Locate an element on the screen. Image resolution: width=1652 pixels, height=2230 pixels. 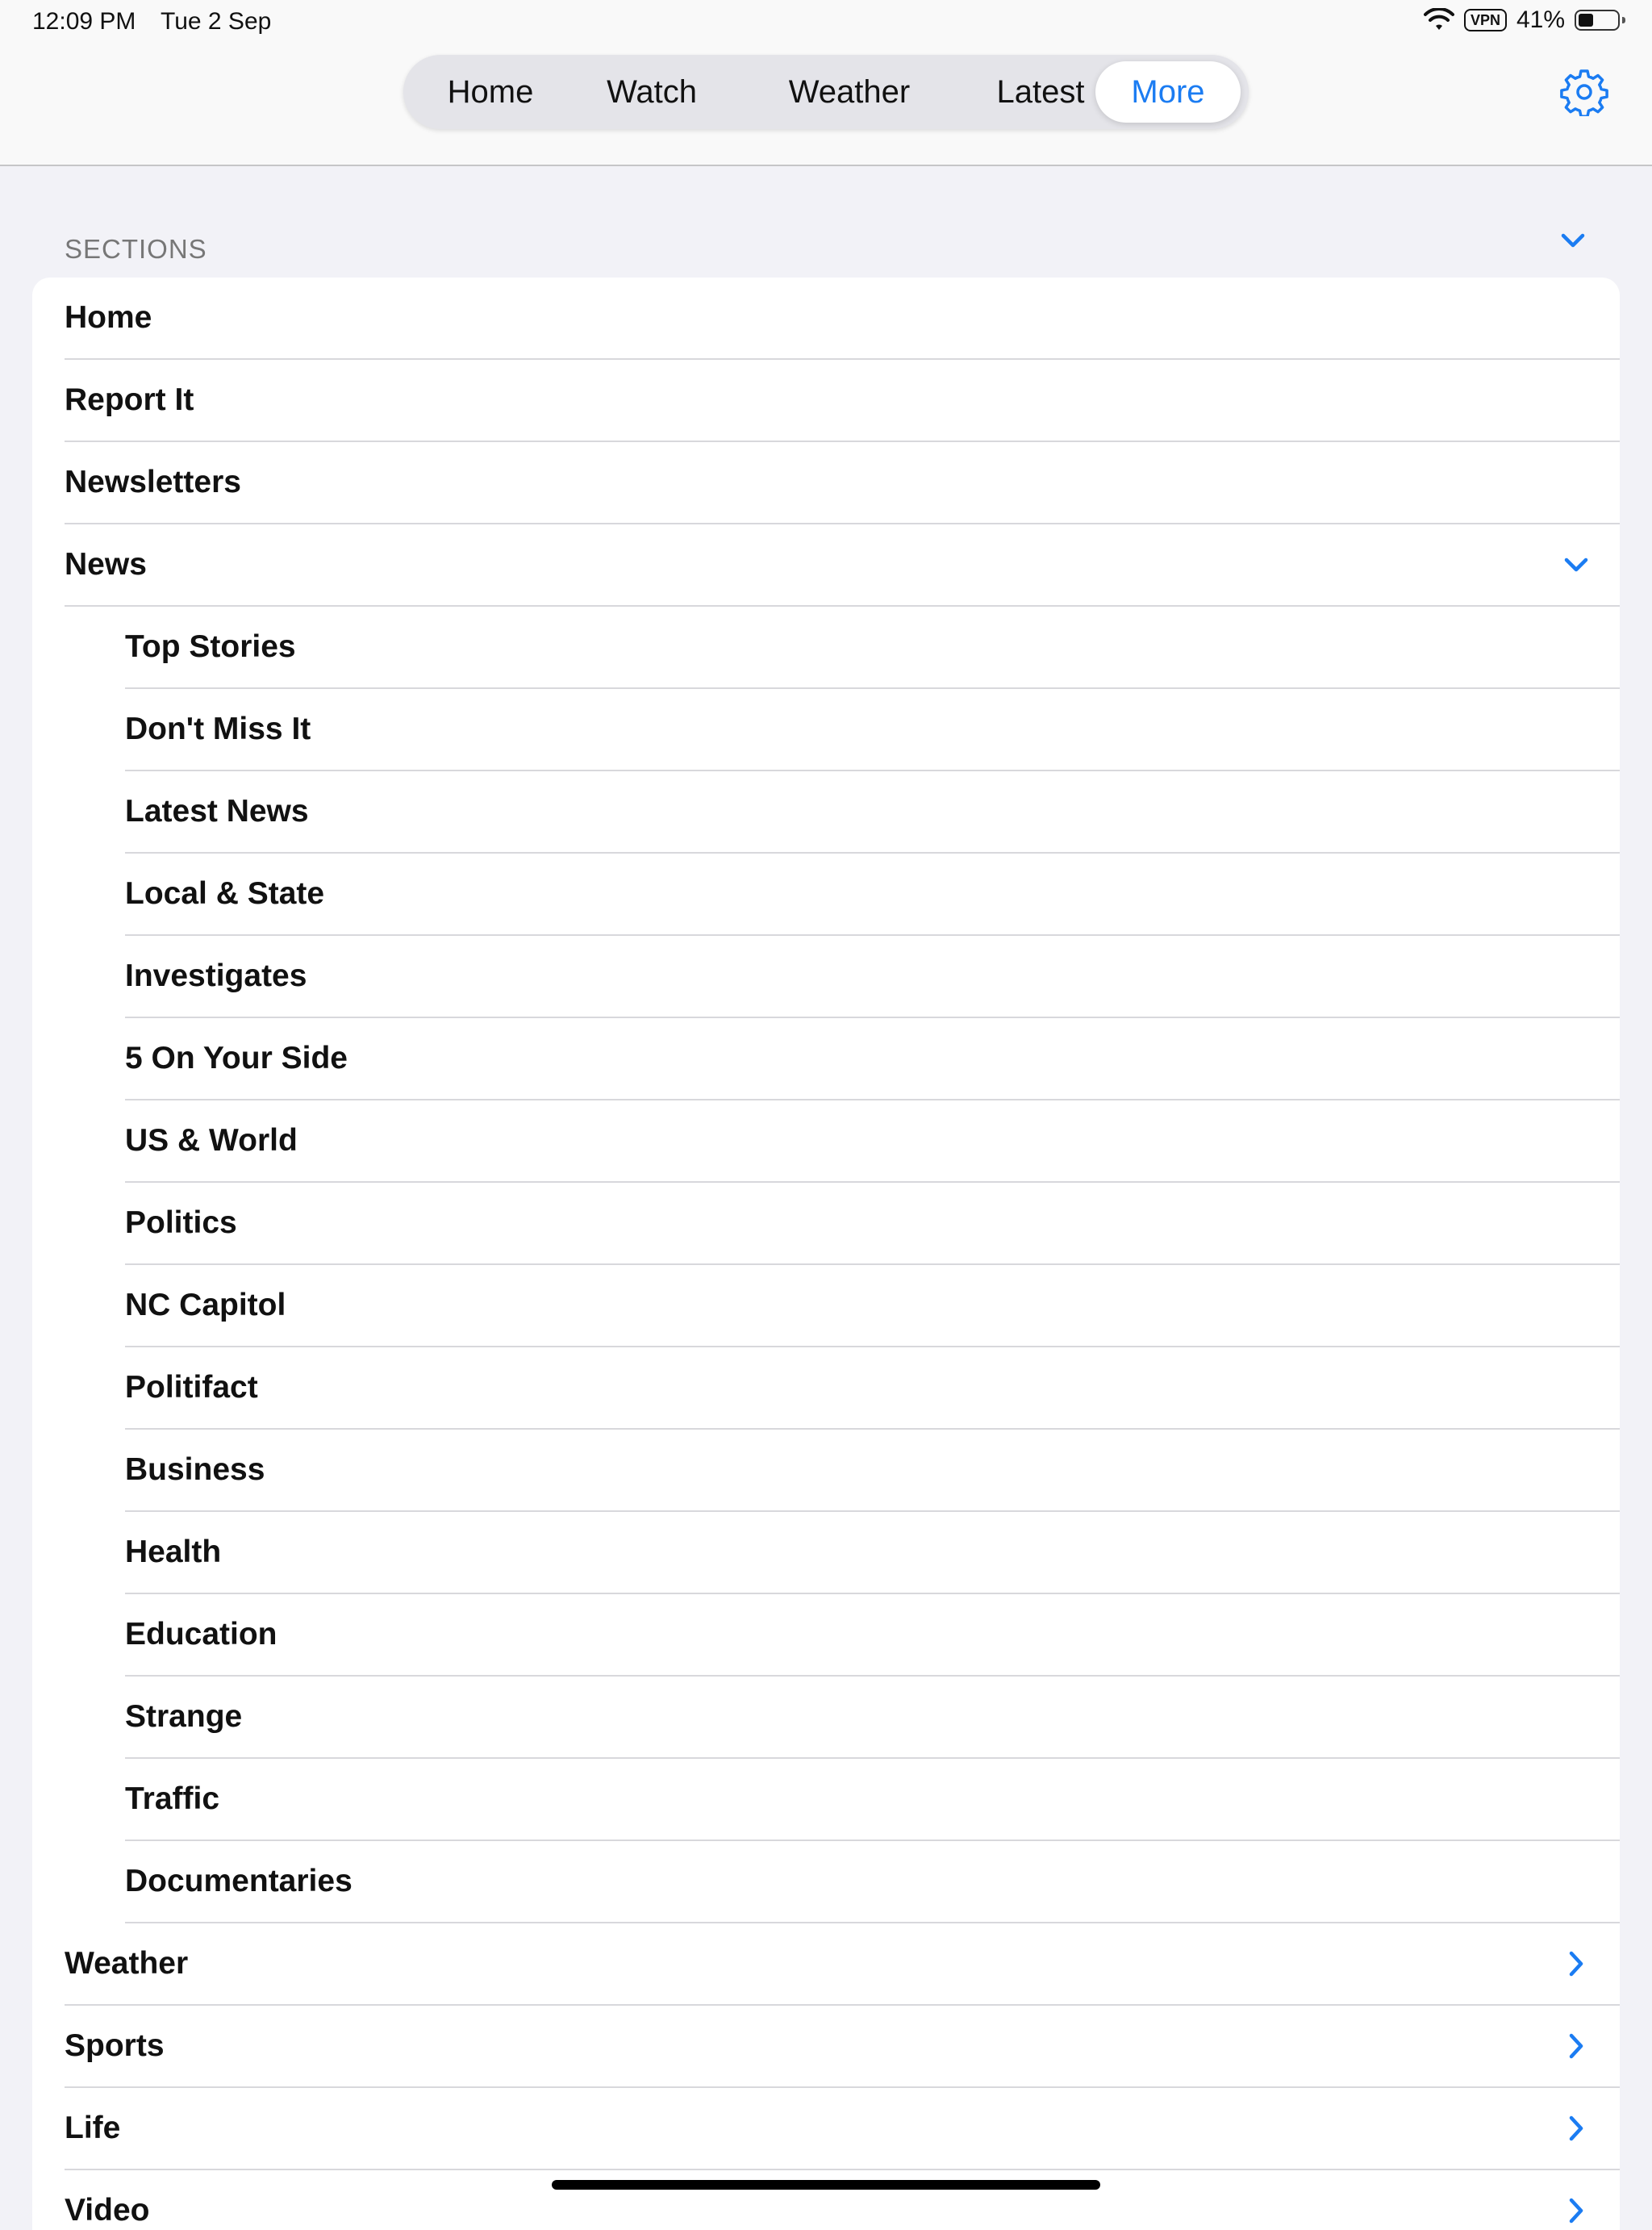
list-item-label: Home is located at coordinates (109, 317).